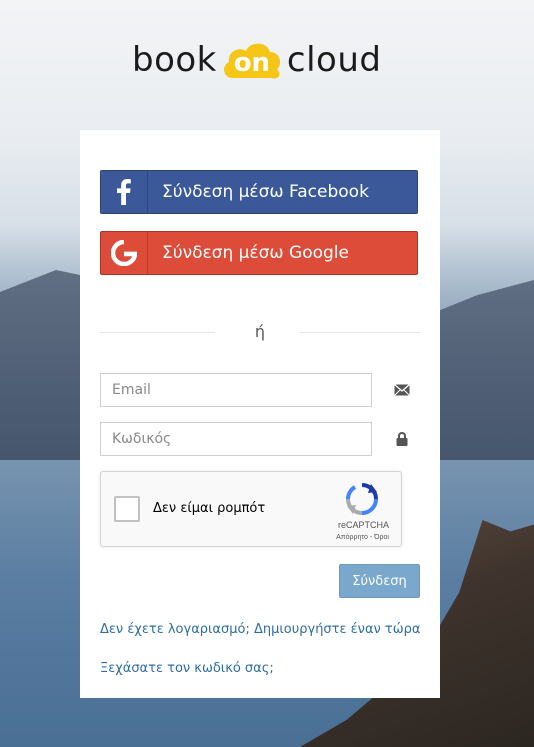 The width and height of the screenshot is (534, 747). Describe the element at coordinates (236, 439) in the screenshot. I see `password-field` at that location.